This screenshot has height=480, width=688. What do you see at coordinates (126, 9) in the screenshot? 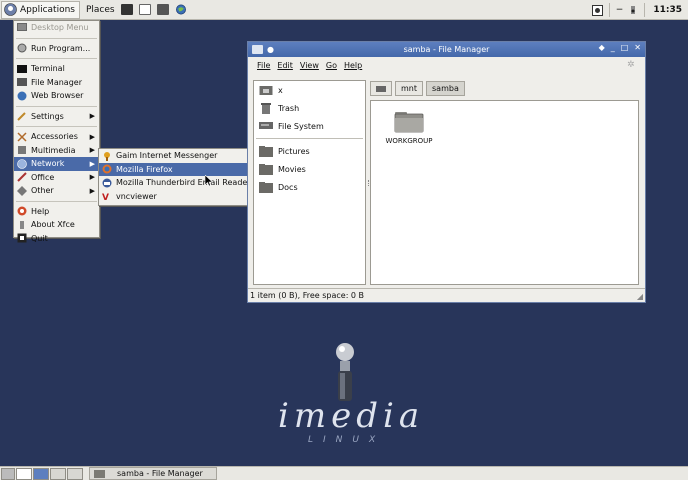
I see `terminal-launcher-icon` at bounding box center [126, 9].